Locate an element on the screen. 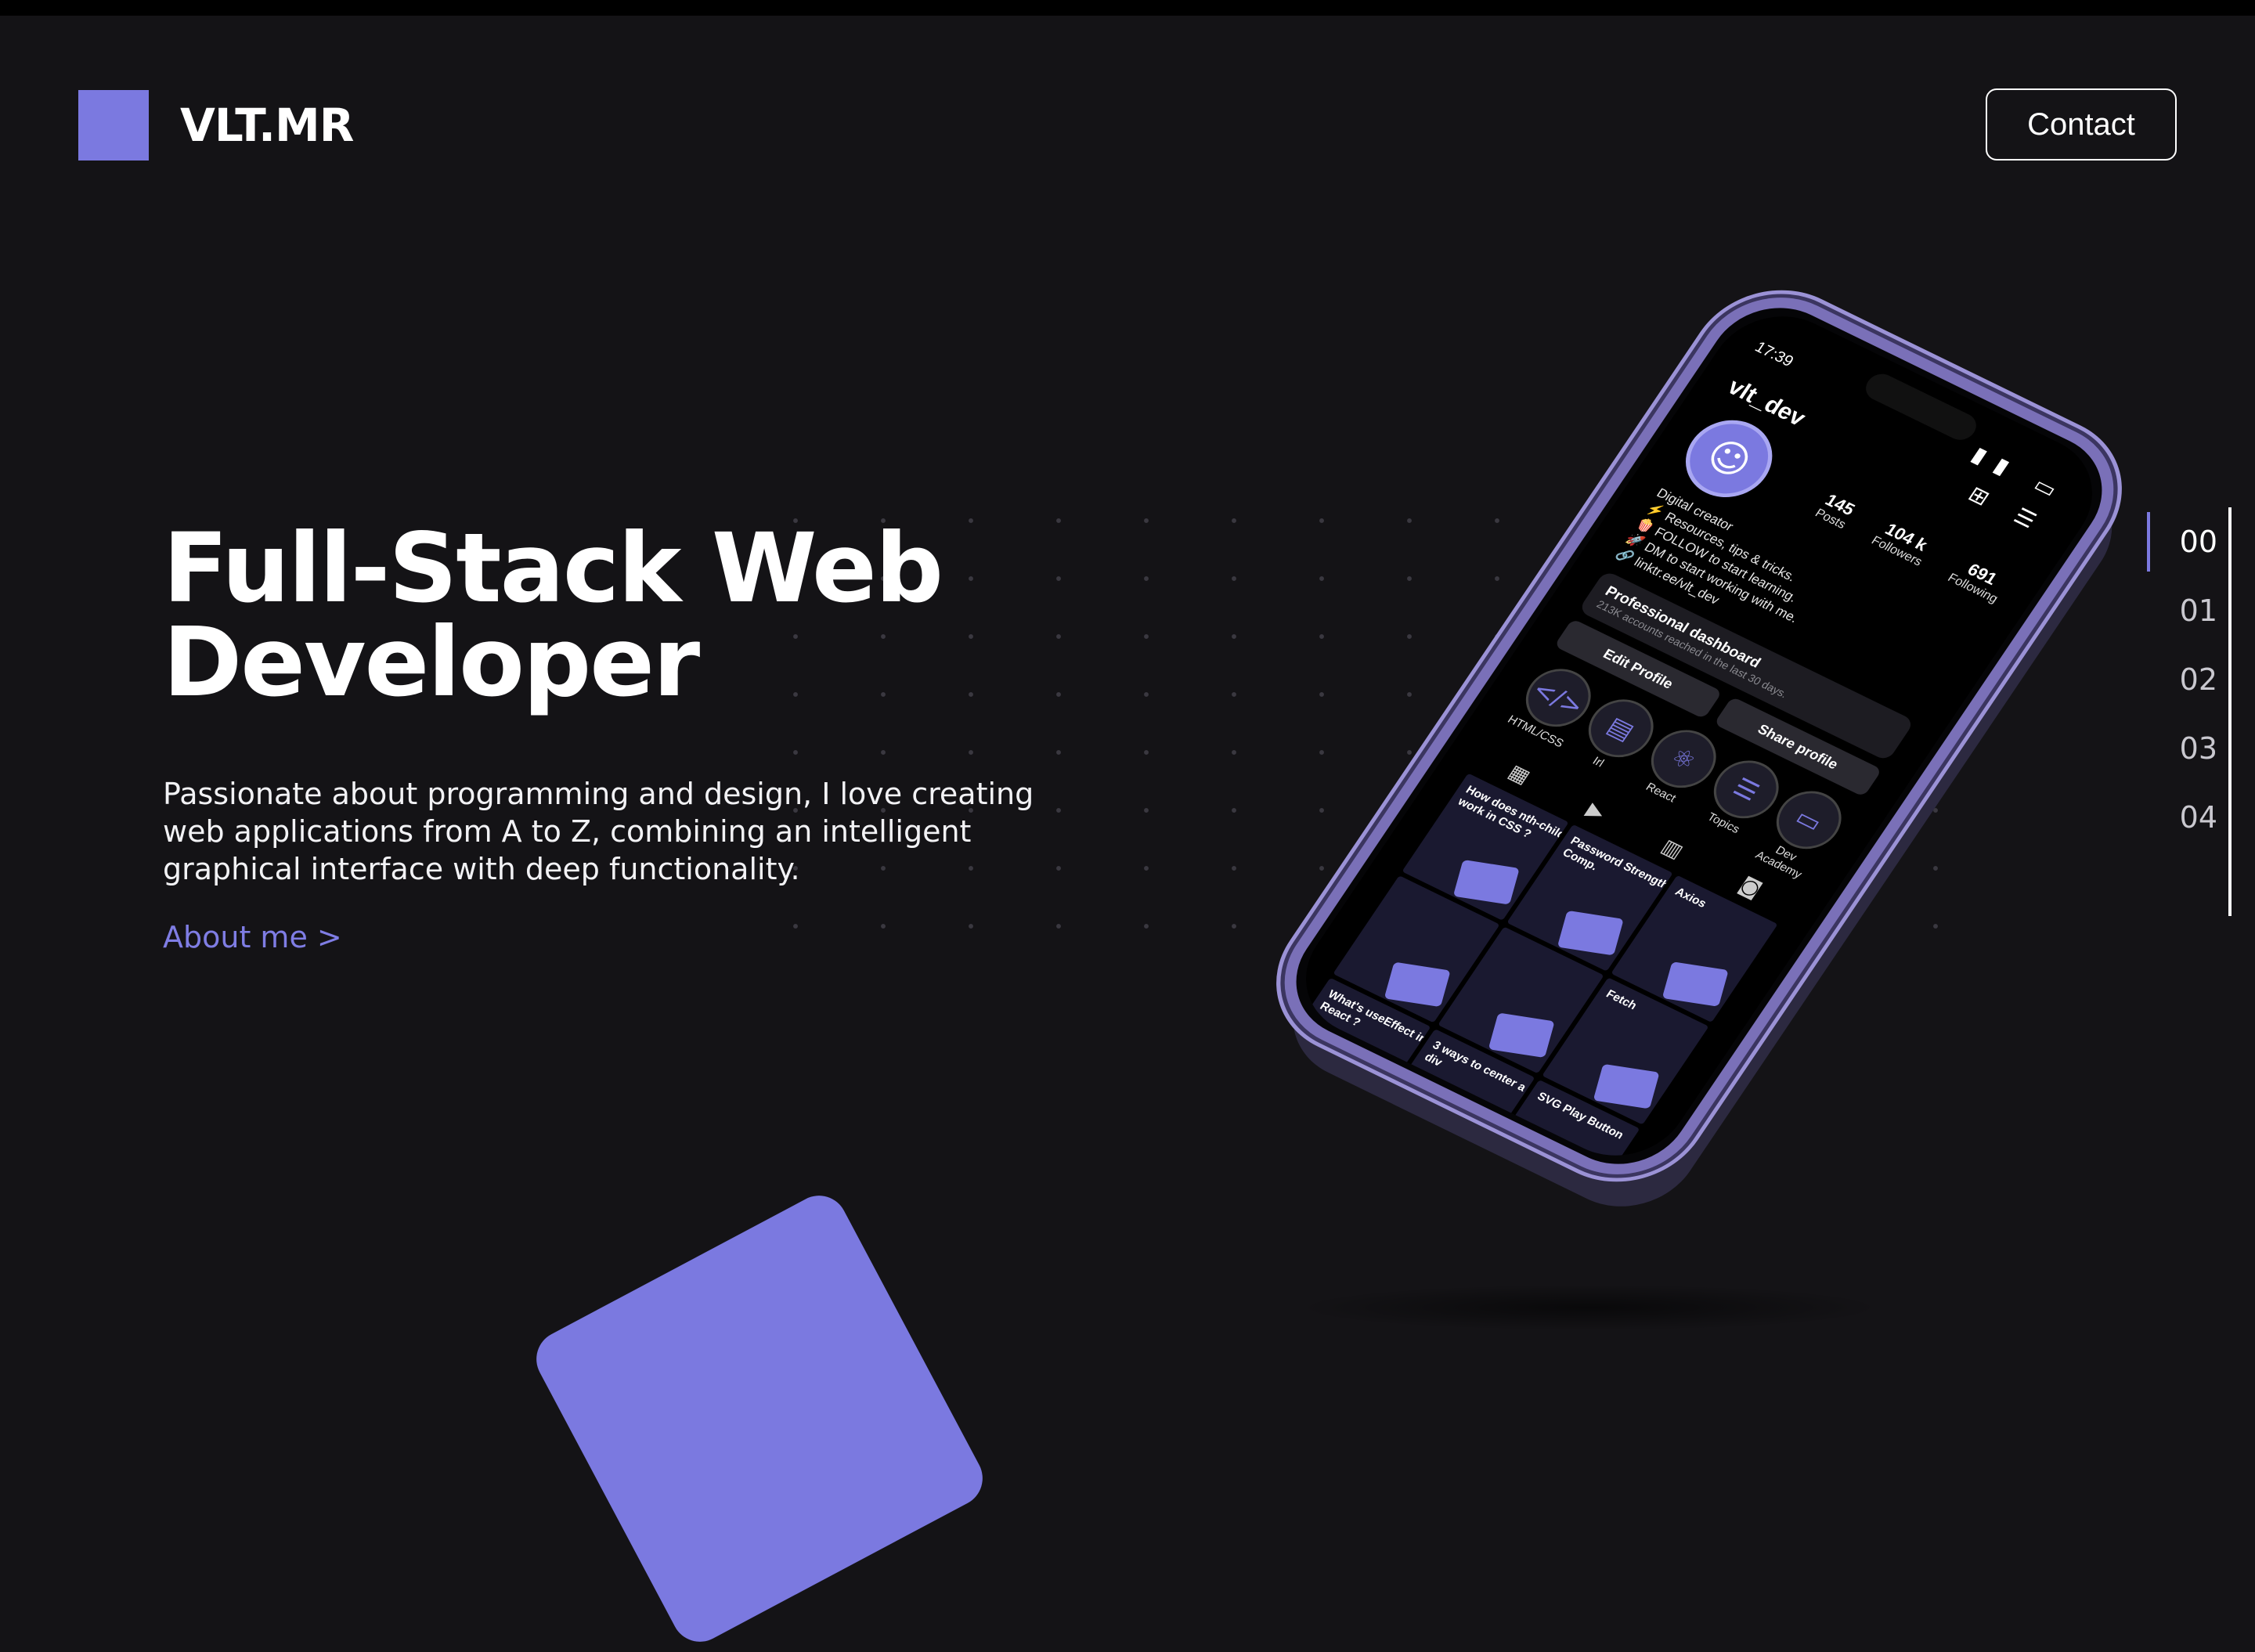  tagged-icon: ◙ is located at coordinates (1750, 887).